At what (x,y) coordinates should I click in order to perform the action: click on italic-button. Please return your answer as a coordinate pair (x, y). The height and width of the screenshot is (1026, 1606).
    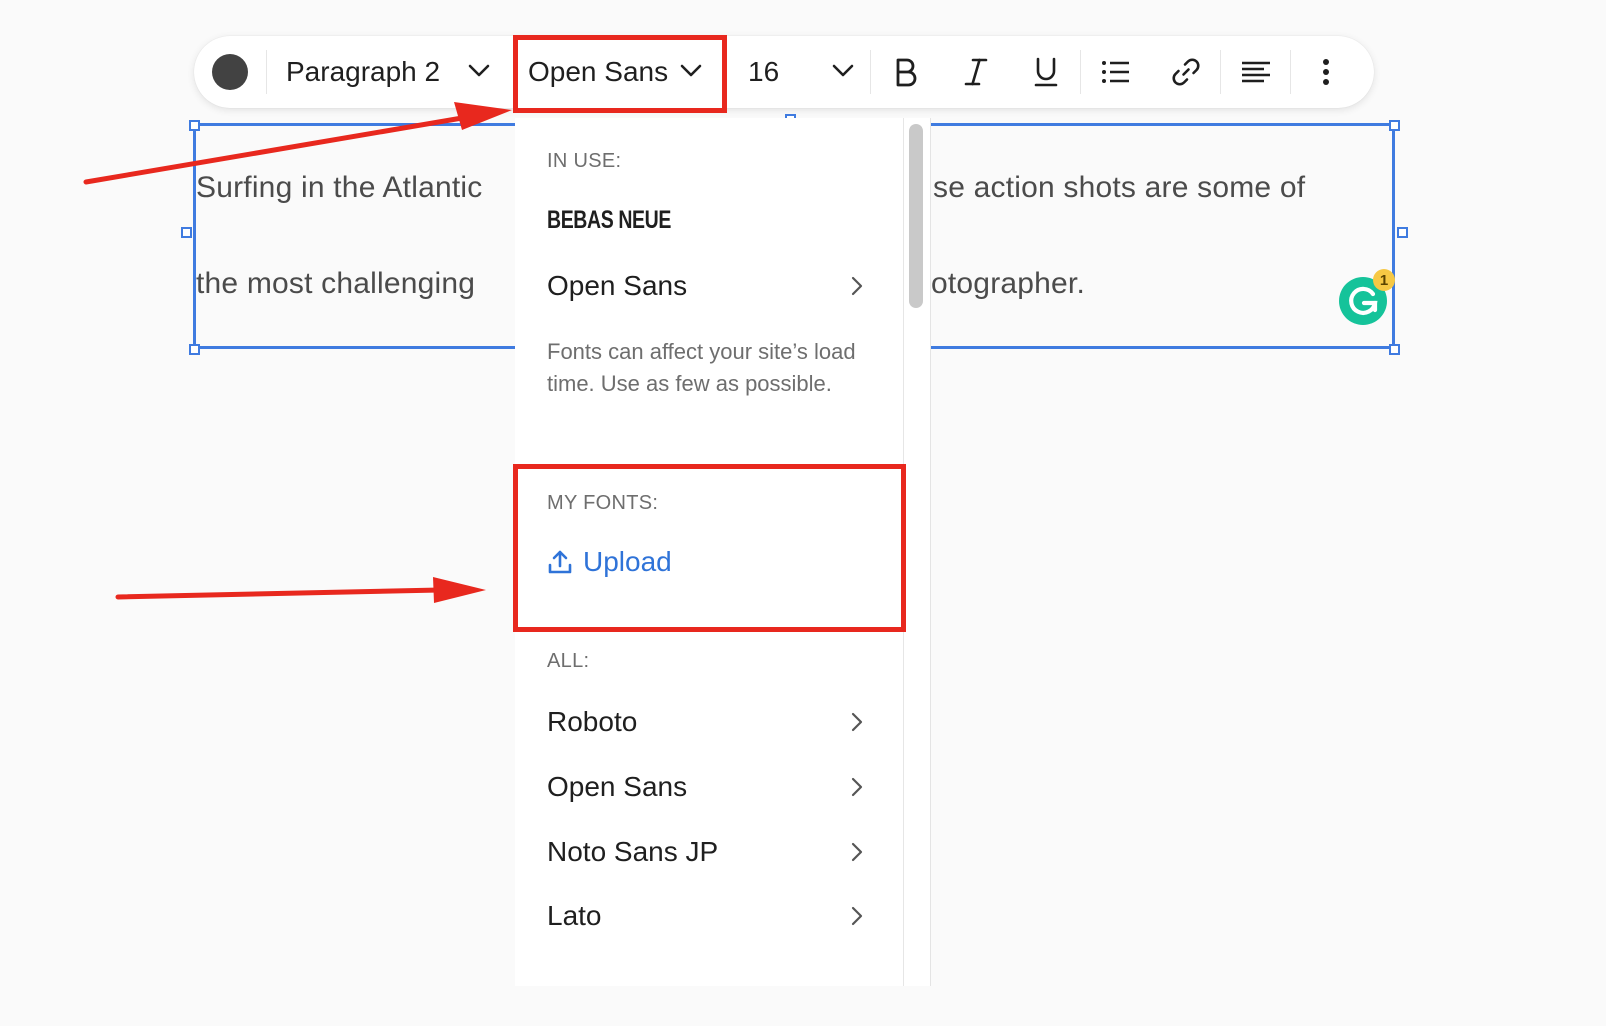
    Looking at the image, I should click on (976, 72).